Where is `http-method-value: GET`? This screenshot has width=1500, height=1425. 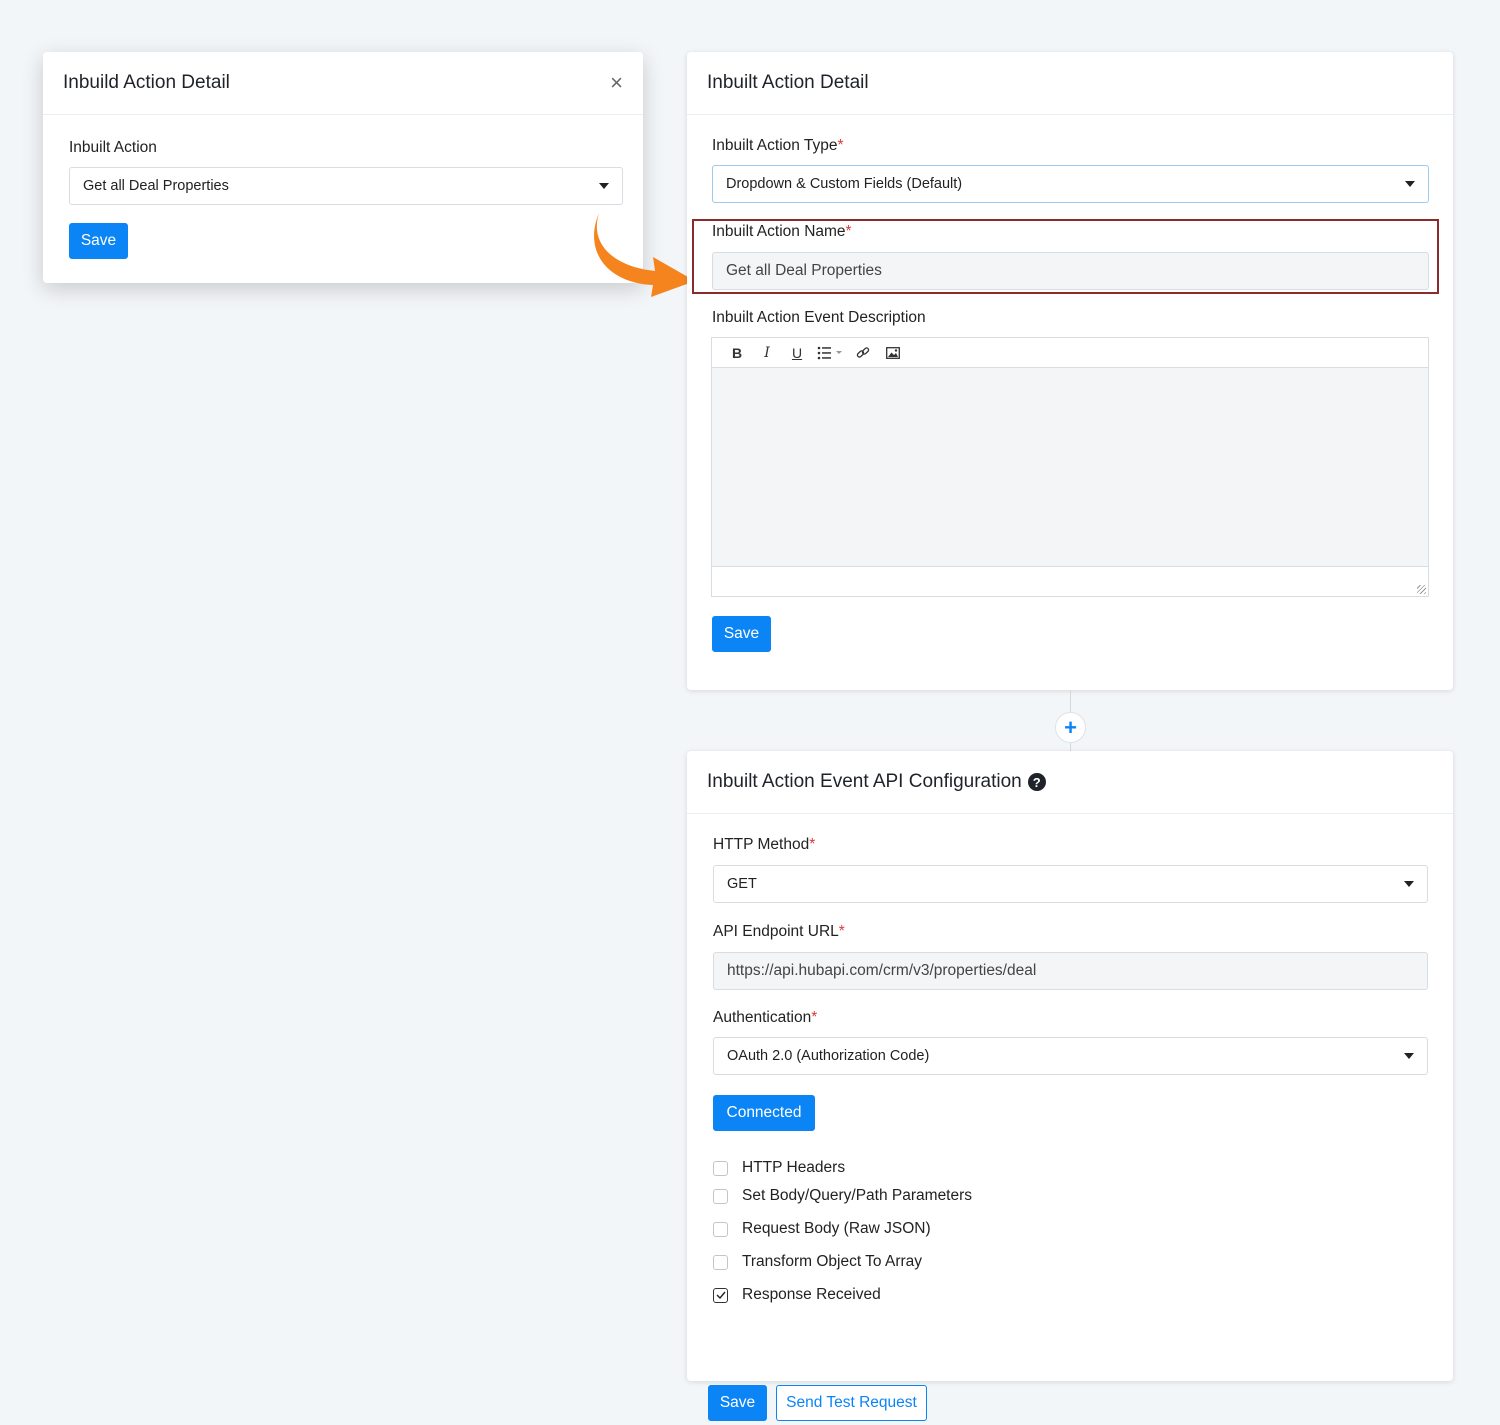 http-method-value: GET is located at coordinates (742, 884).